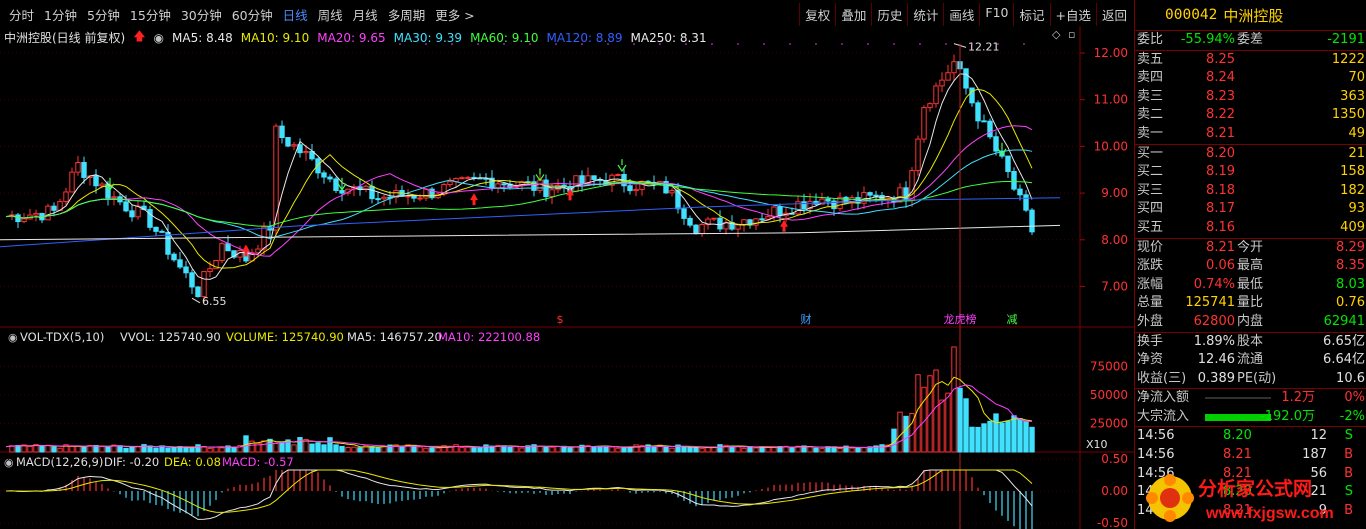 The width and height of the screenshot is (1366, 529). Describe the element at coordinates (1350, 284) in the screenshot. I see `row-value: 8.03` at that location.